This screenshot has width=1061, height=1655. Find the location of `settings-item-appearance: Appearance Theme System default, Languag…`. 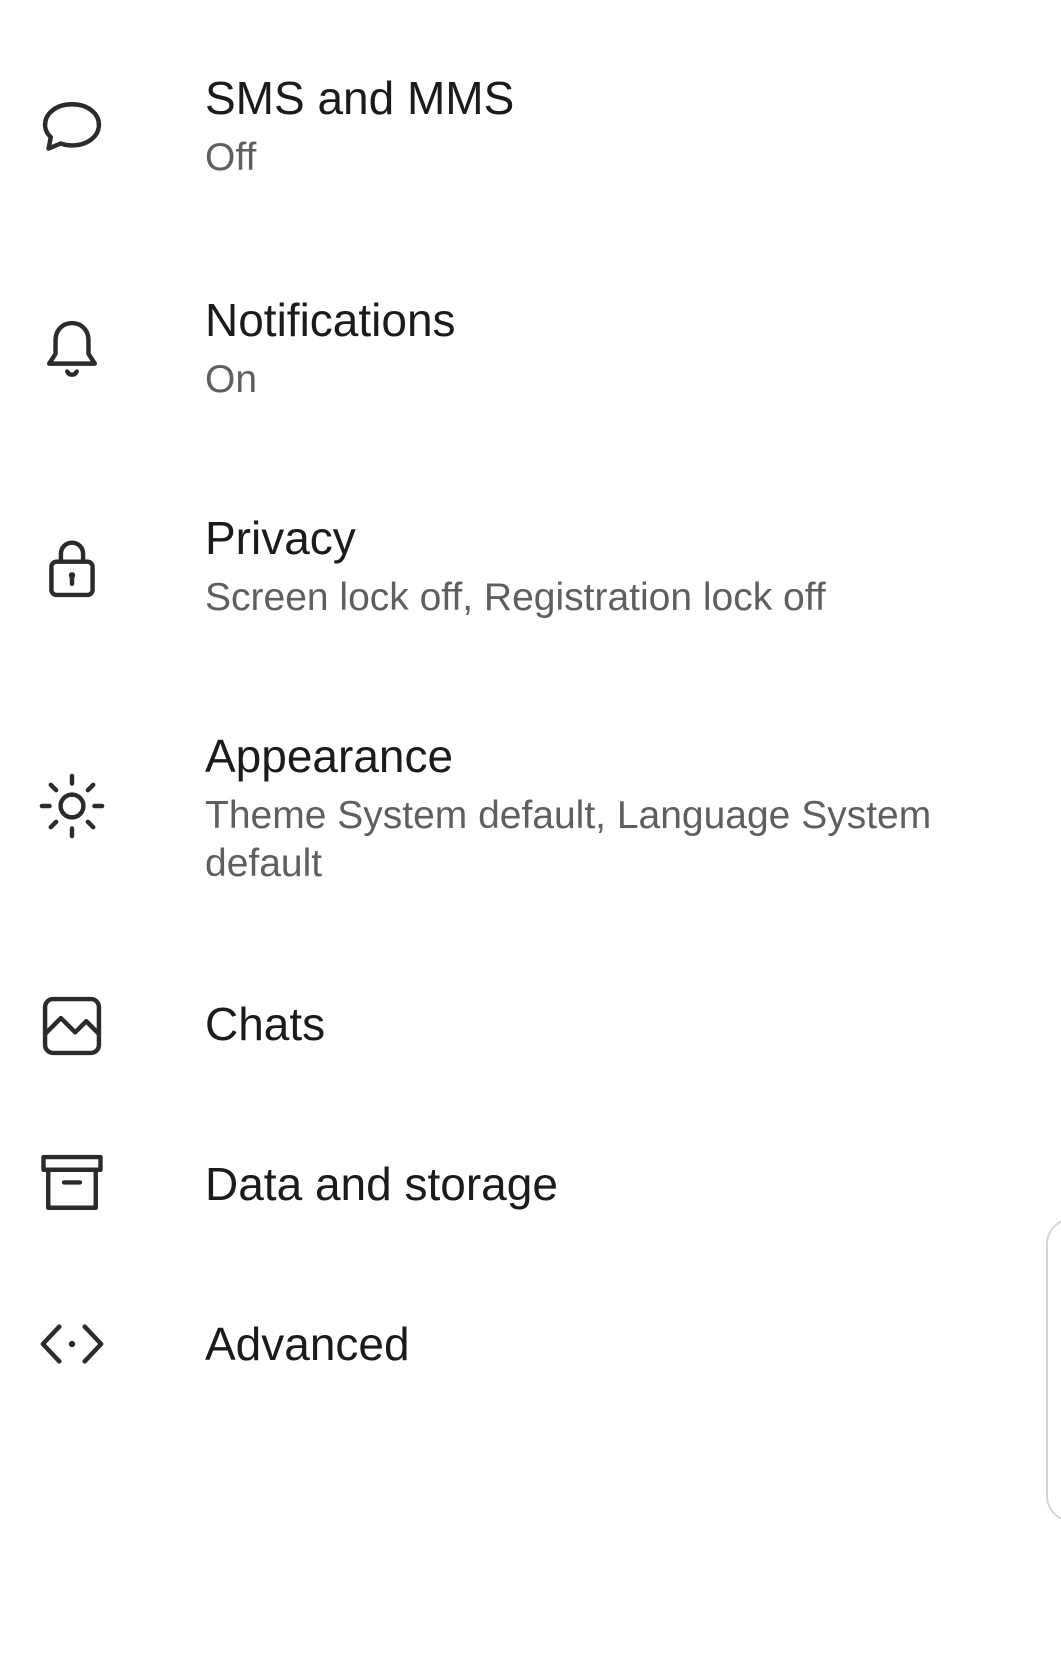

settings-item-appearance: Appearance Theme System default, Languag… is located at coordinates (530, 804).